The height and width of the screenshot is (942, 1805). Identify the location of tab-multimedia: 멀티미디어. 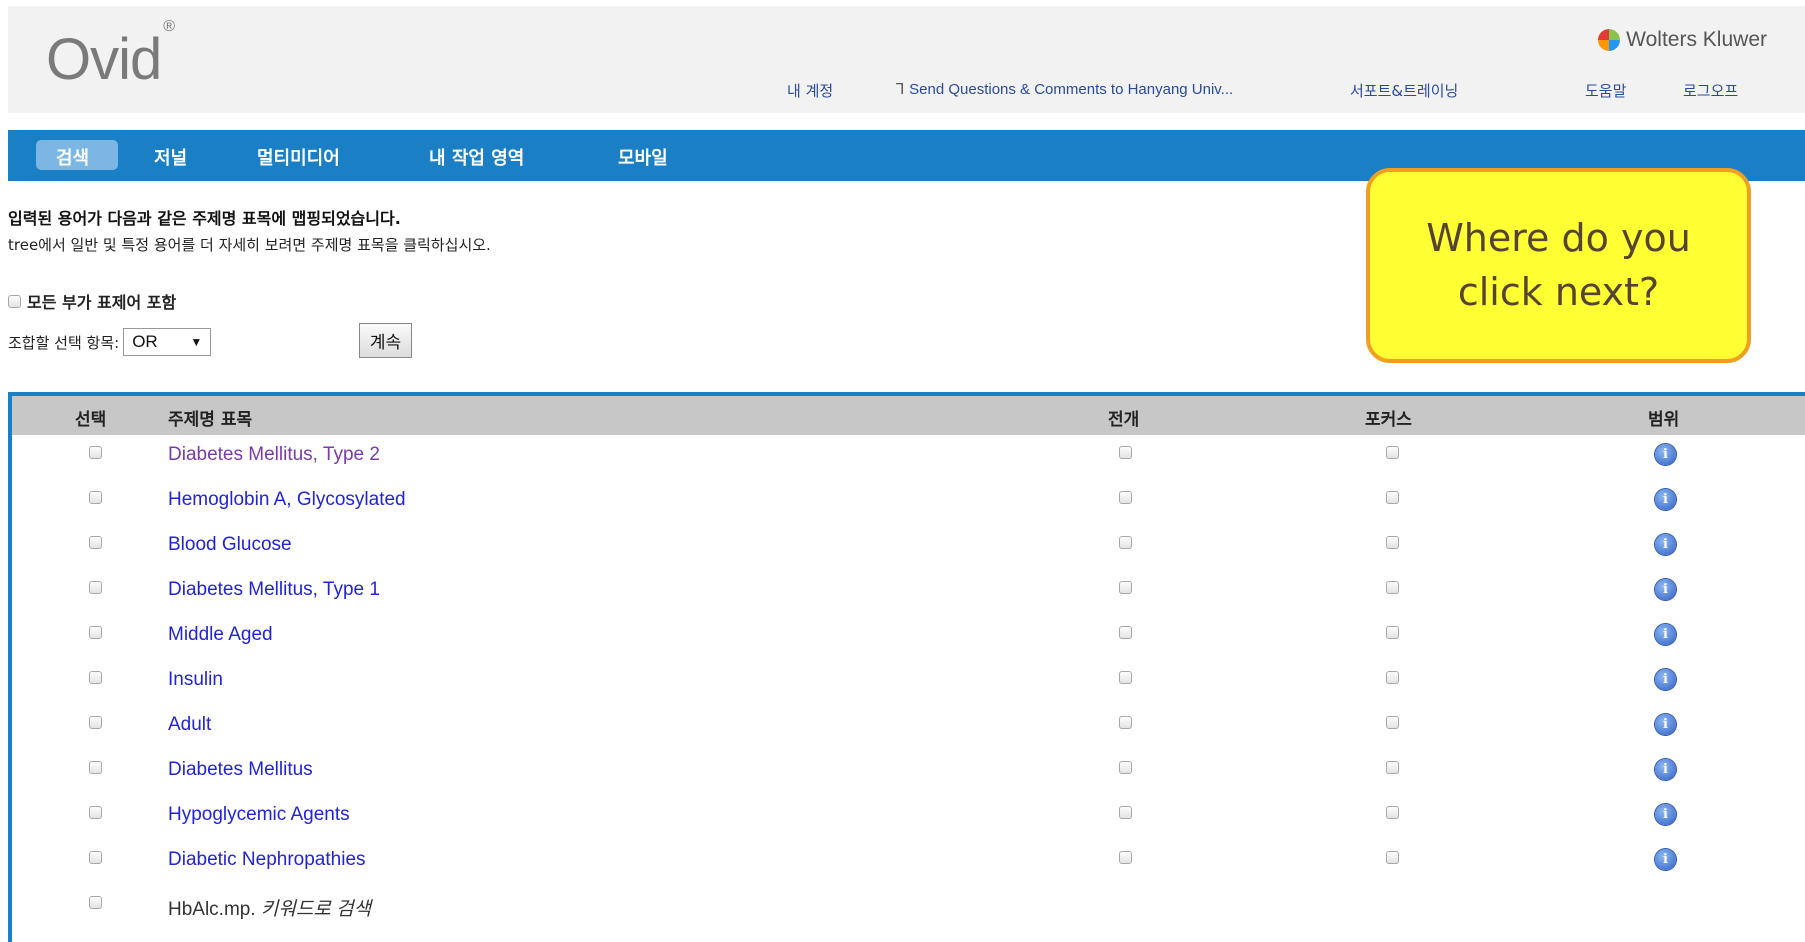
(298, 157).